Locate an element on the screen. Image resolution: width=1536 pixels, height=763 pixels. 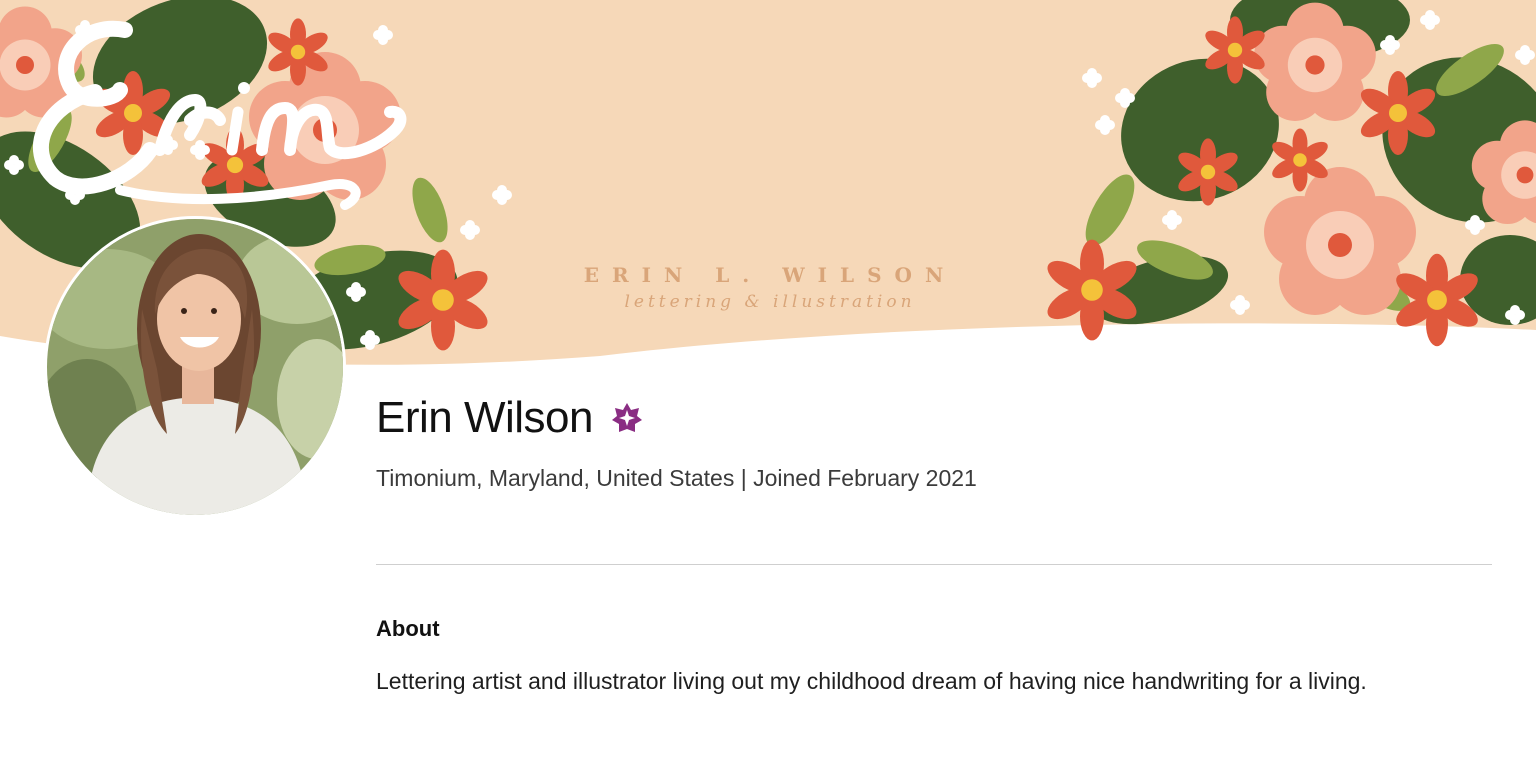
section-divider is located at coordinates (934, 564).